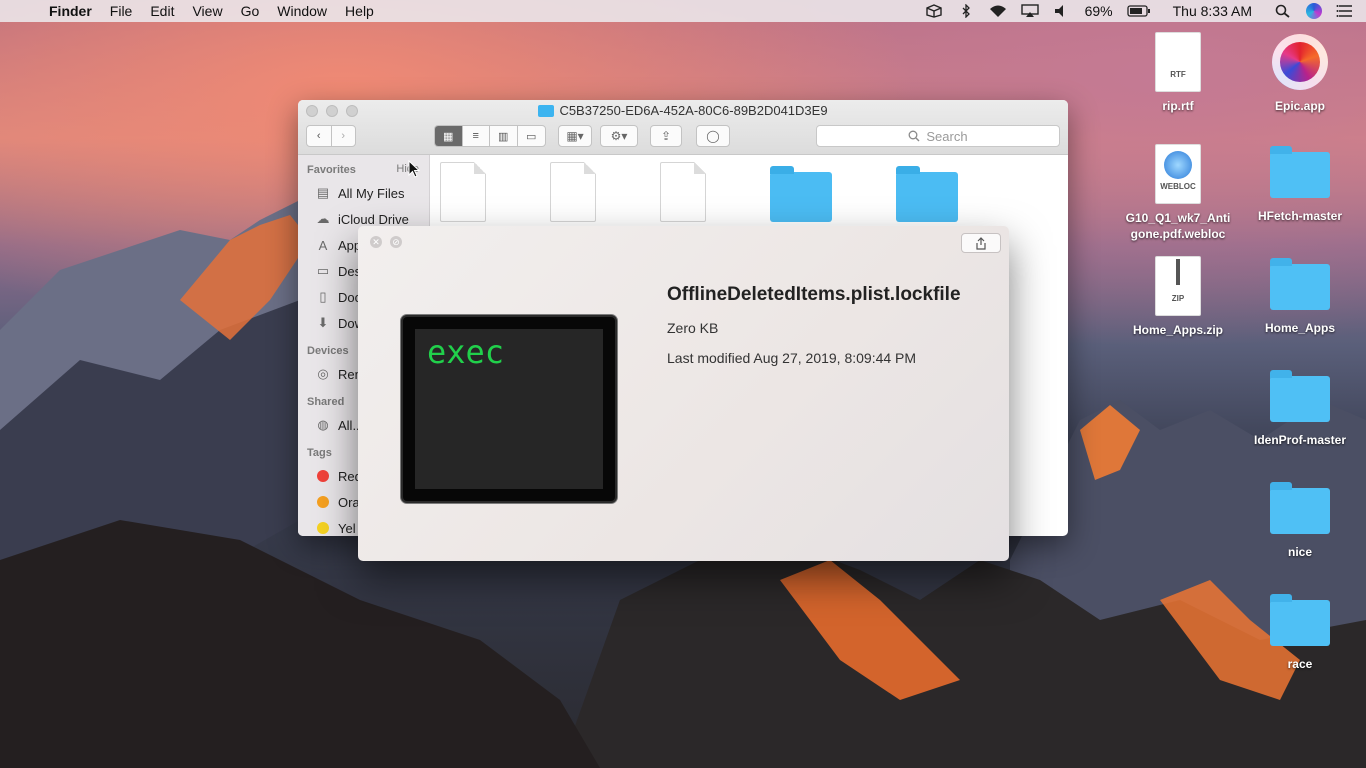  I want to click on battery-percent: 69%, so click(1099, 11).